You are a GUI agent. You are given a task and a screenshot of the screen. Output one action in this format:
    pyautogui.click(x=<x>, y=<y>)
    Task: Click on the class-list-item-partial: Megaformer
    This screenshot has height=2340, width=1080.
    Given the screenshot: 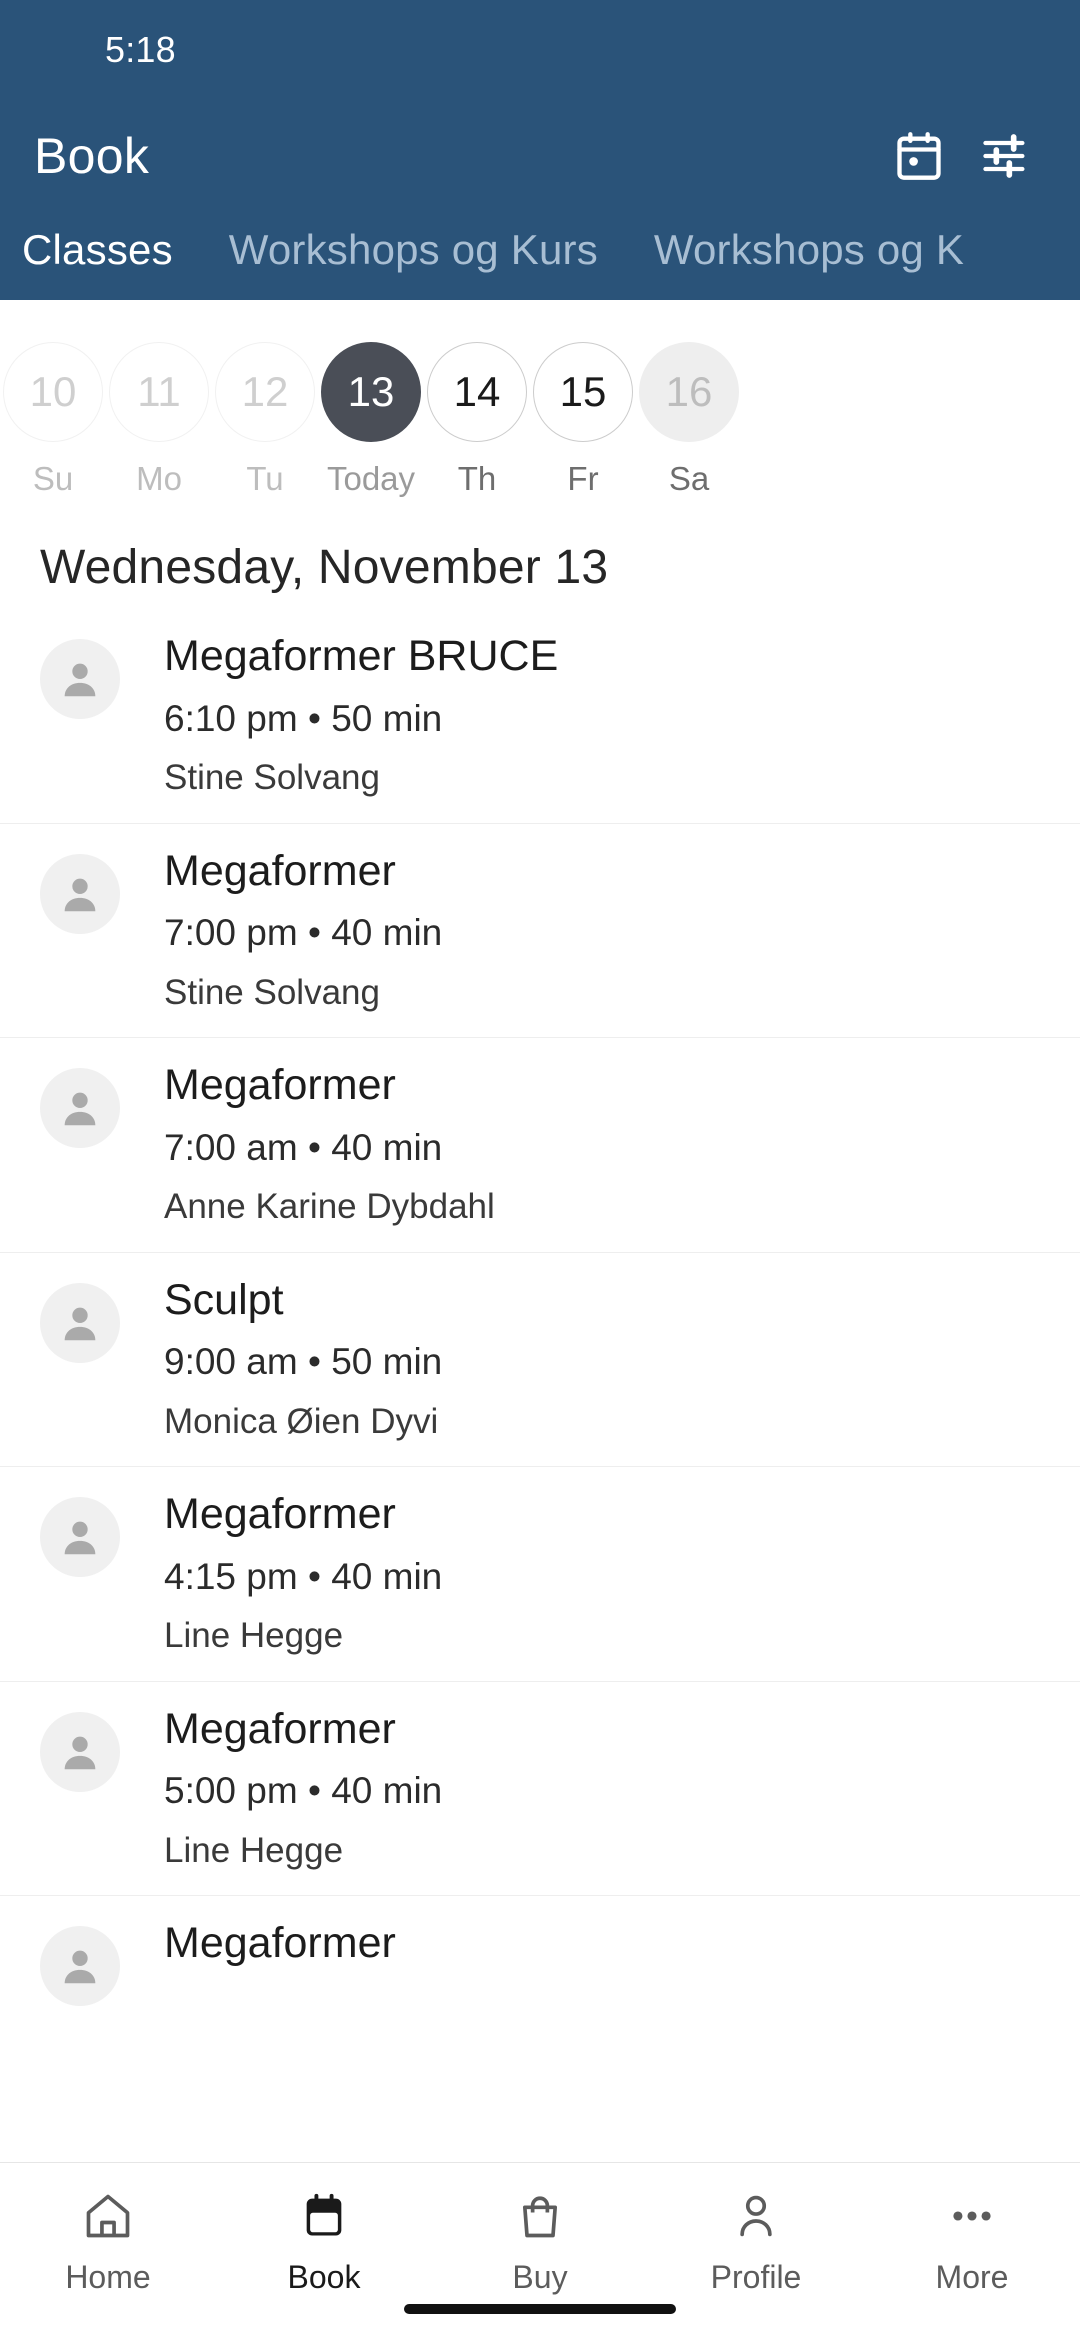 What is the action you would take?
    pyautogui.click(x=540, y=1967)
    